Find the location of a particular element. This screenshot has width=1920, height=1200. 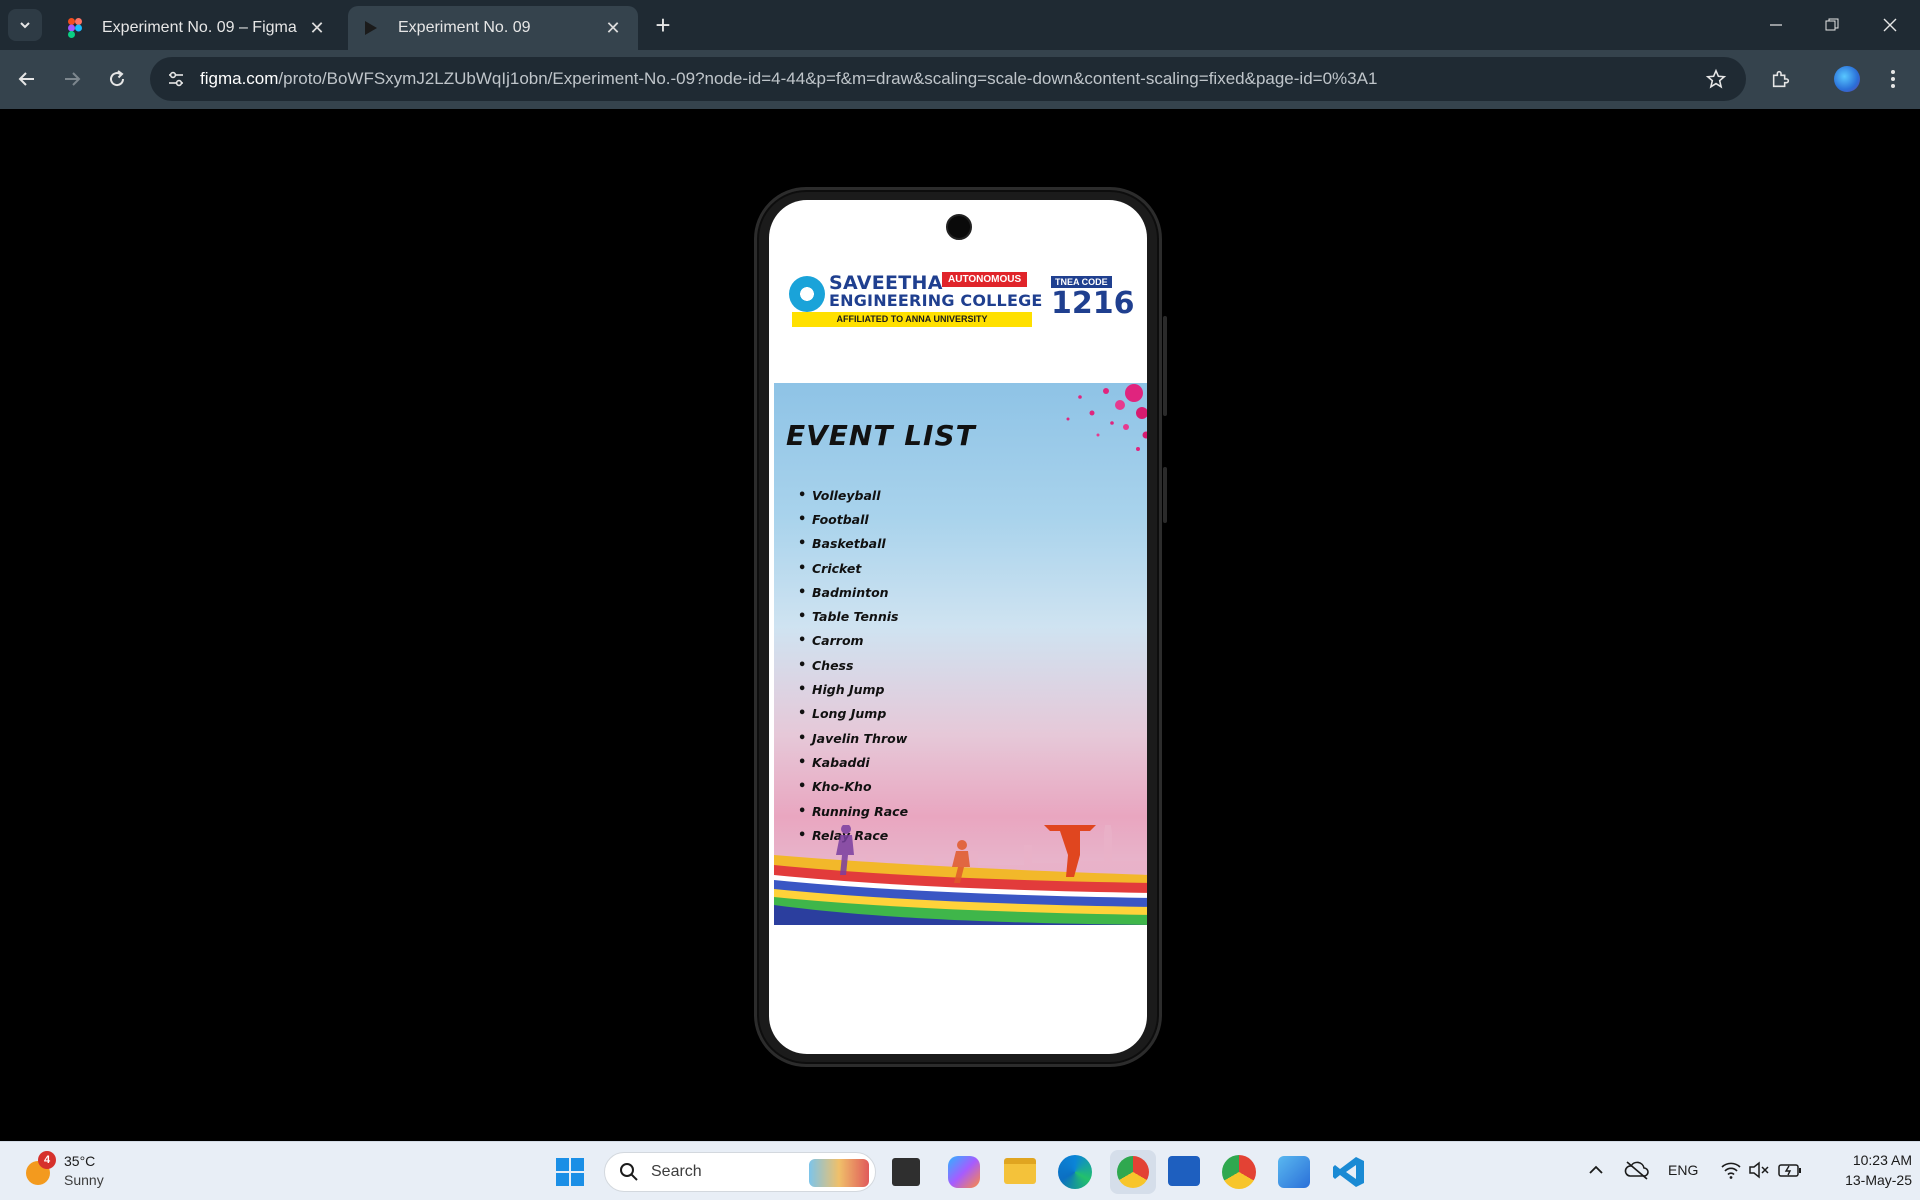

more-vertical-icon is located at coordinates (1893, 79).